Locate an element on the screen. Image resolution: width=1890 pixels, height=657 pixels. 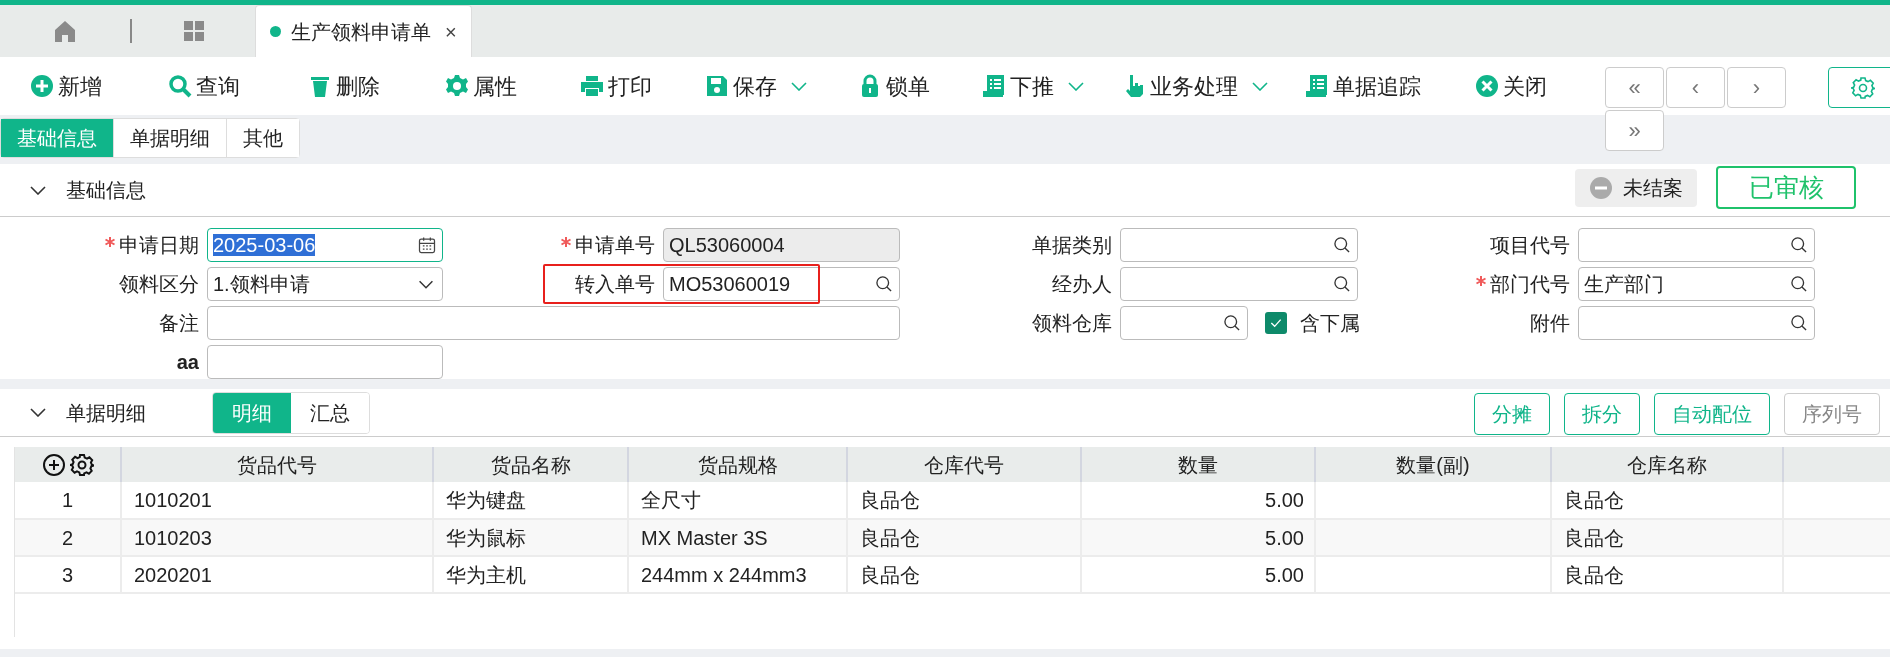
input-field: MO53060019 is located at coordinates (781, 284).